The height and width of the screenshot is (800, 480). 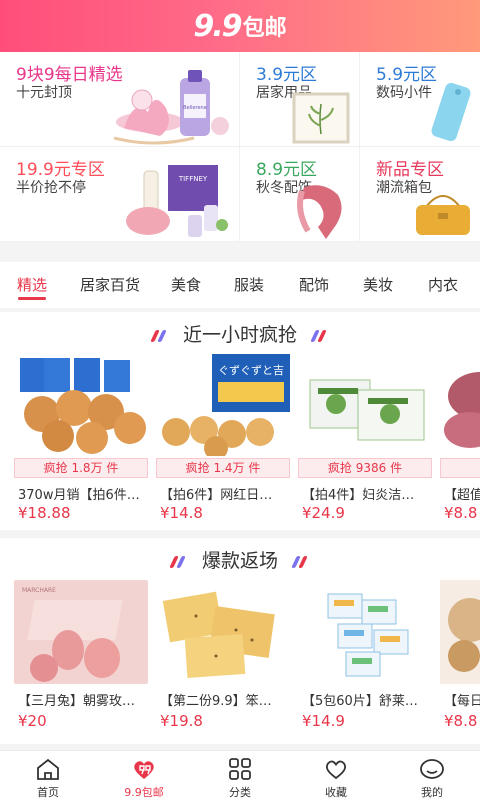 What do you see at coordinates (223, 632) in the screenshot?
I see `crackers-image` at bounding box center [223, 632].